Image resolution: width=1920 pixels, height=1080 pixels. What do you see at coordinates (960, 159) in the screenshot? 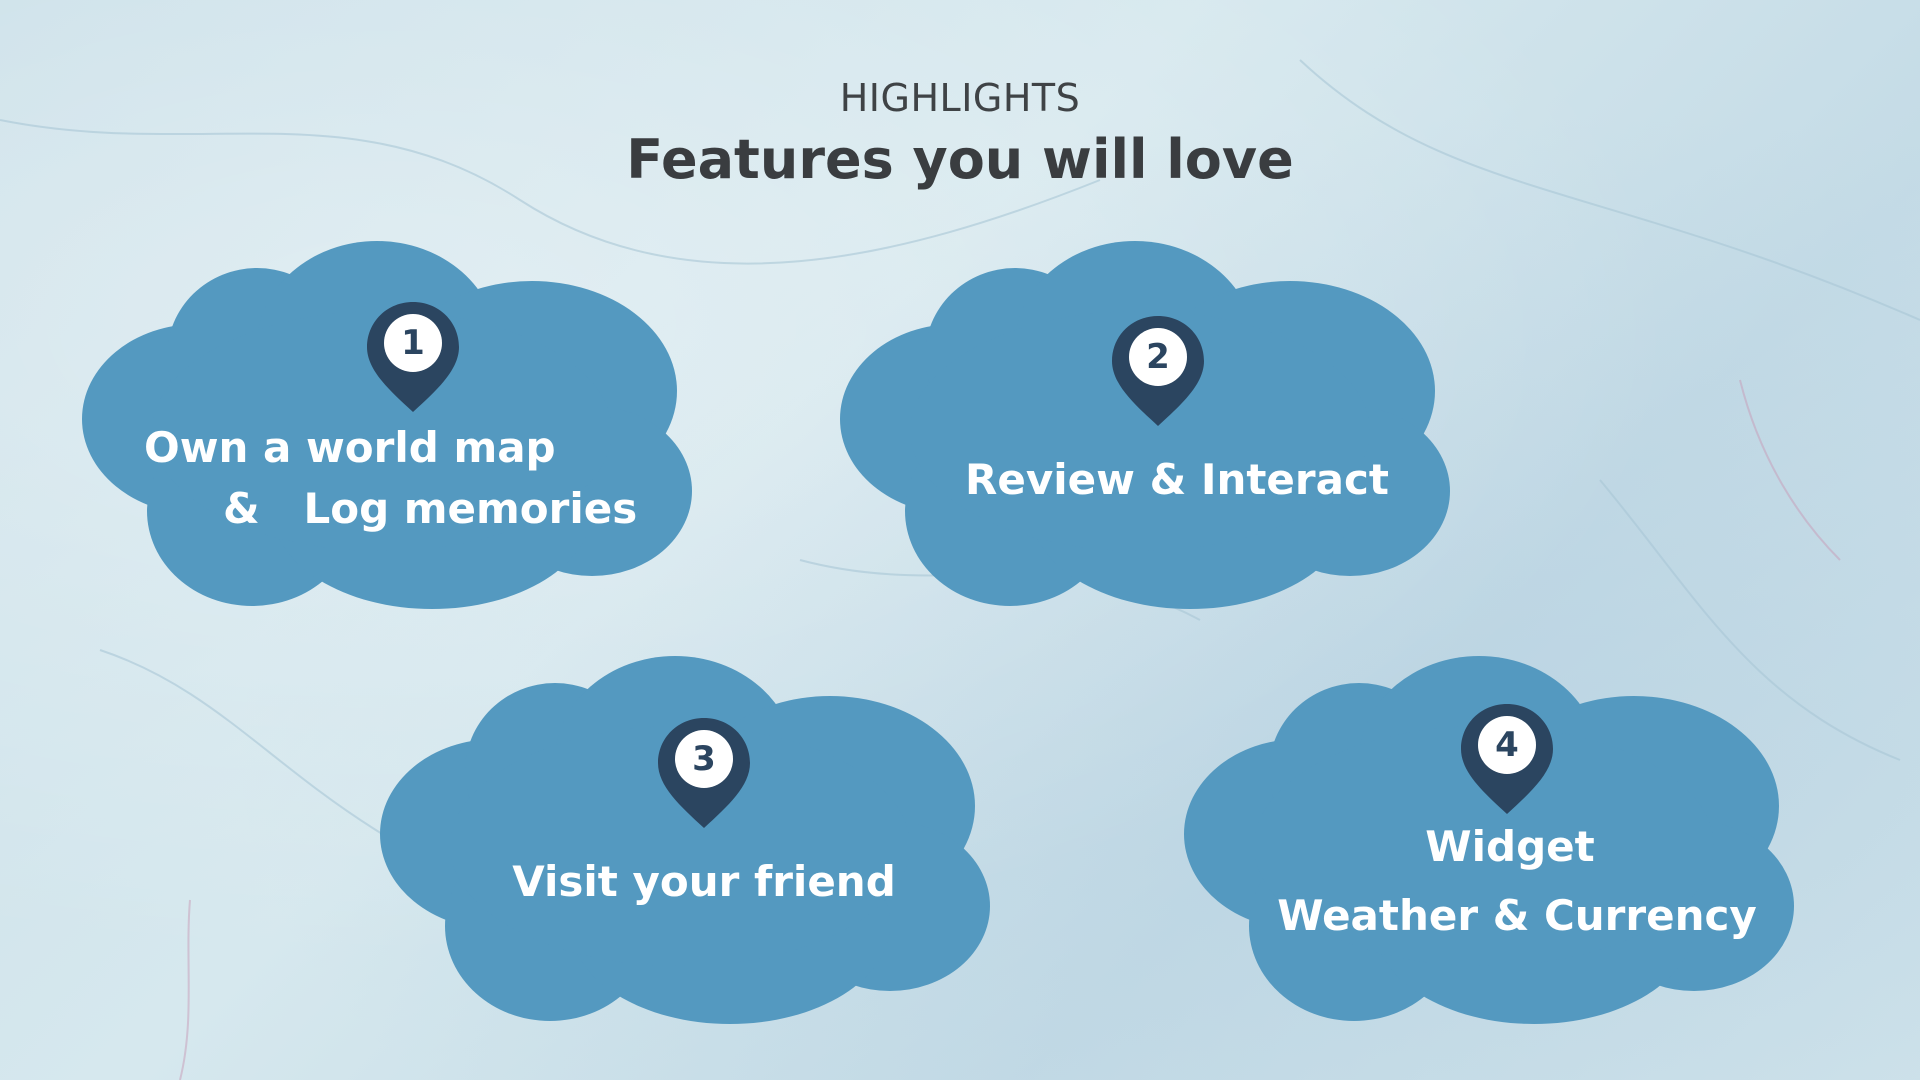
I see `page-title: Features you will love` at bounding box center [960, 159].